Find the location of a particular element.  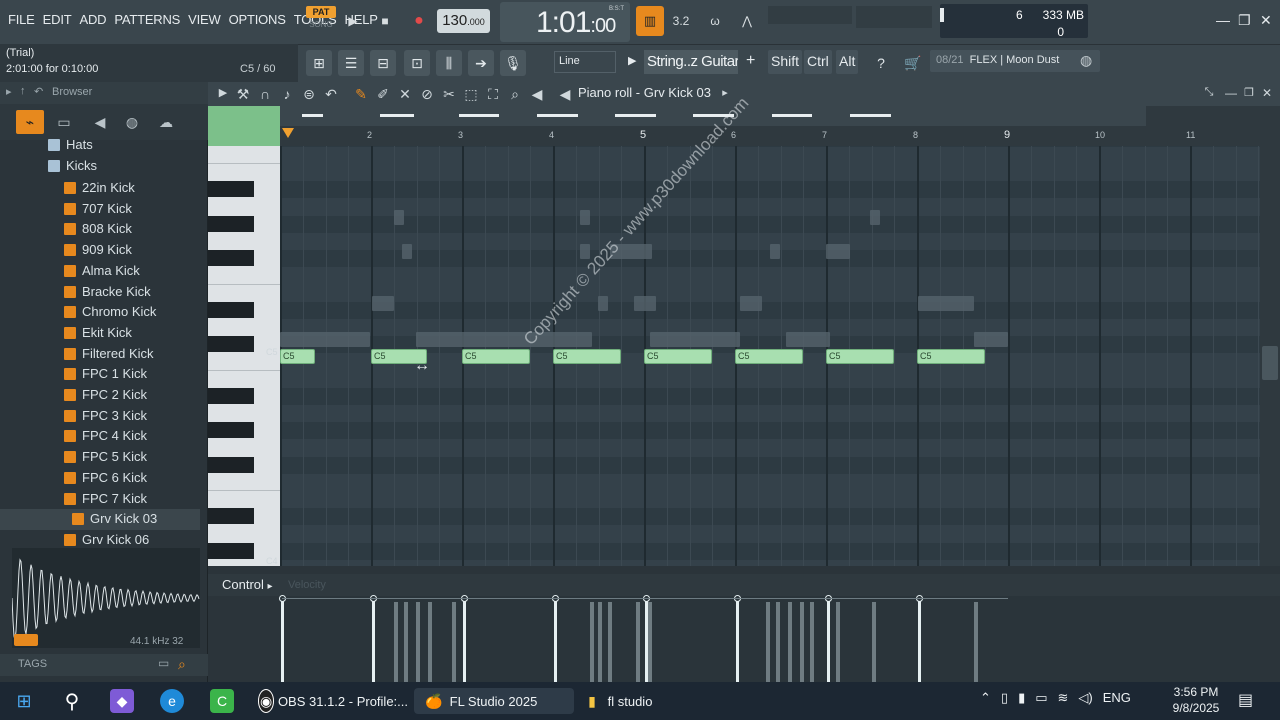

globe-icon: ◍ is located at coordinates (1086, 60).